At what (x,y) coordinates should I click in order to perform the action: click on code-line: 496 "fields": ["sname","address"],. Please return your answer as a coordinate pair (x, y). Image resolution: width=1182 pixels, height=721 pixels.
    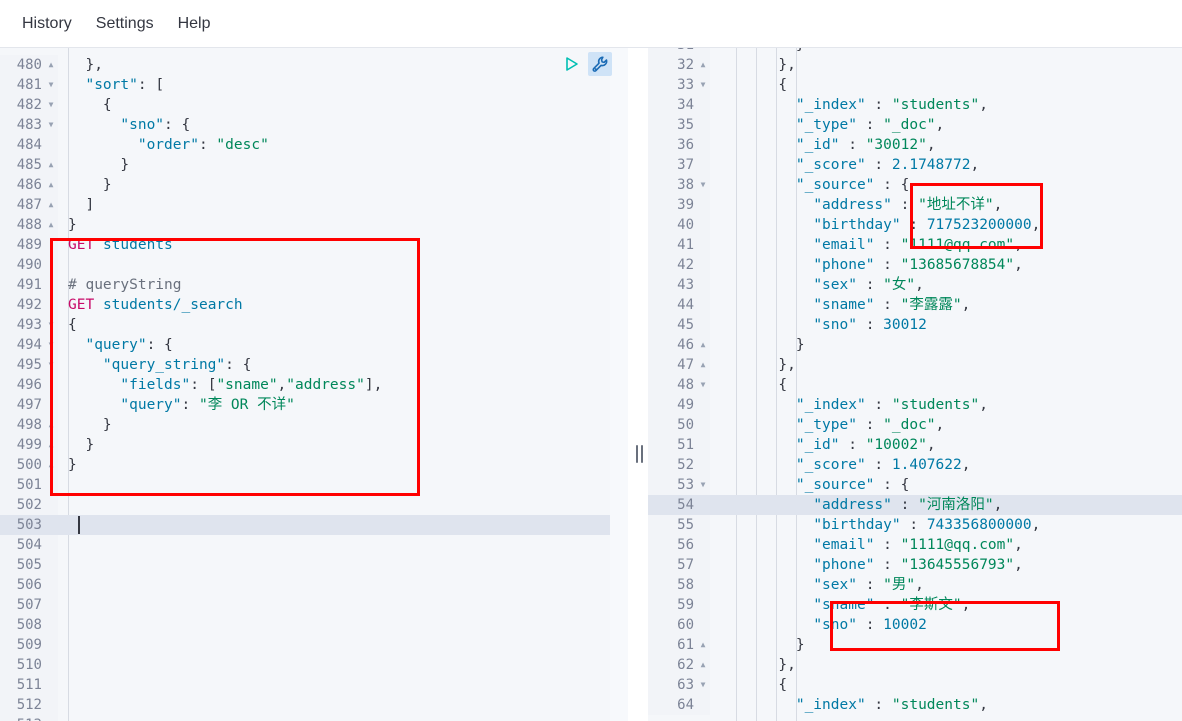
    Looking at the image, I should click on (305, 385).